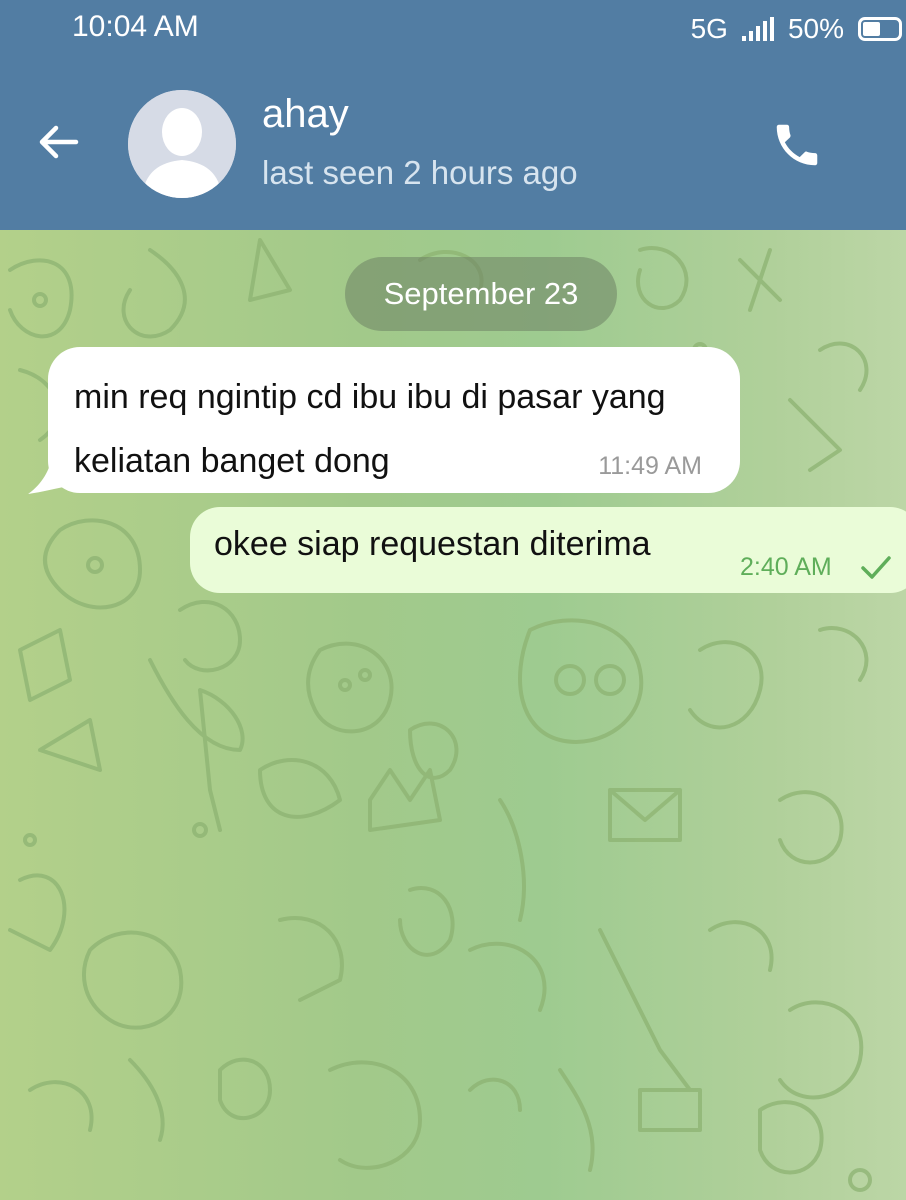 This screenshot has height=1200, width=906. Describe the element at coordinates (709, 28) in the screenshot. I see `network-type: 5G` at that location.